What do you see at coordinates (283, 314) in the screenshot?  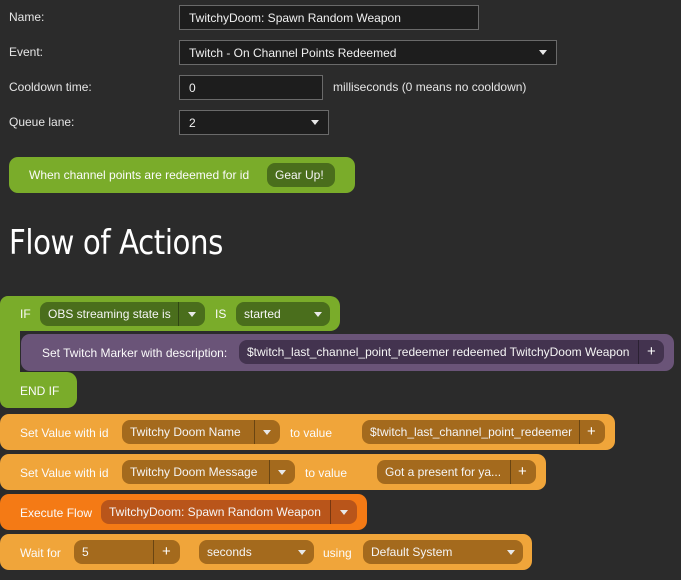 I see `state-select: started` at bounding box center [283, 314].